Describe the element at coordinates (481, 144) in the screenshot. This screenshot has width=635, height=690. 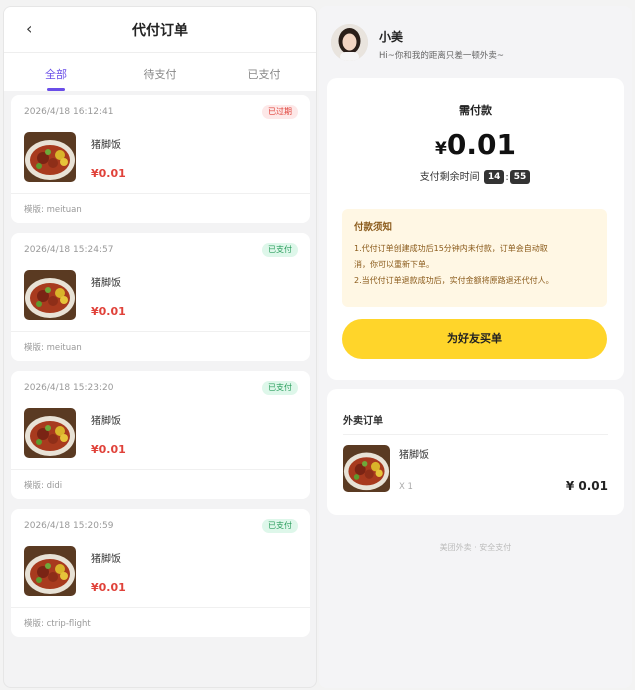
I see `amount-value: 0.01` at that location.